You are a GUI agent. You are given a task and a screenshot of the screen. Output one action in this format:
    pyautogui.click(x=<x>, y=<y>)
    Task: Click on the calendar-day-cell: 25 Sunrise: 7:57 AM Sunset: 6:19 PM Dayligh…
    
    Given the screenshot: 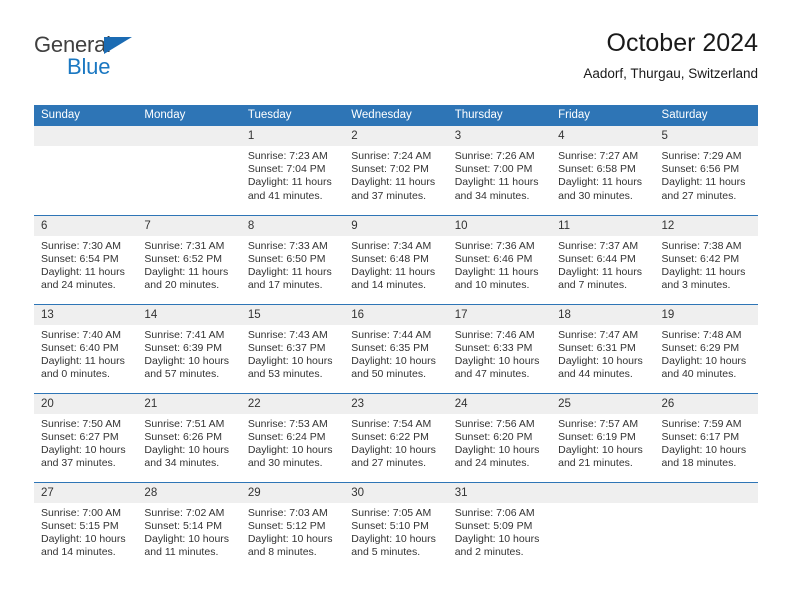 What is the action you would take?
    pyautogui.click(x=603, y=437)
    